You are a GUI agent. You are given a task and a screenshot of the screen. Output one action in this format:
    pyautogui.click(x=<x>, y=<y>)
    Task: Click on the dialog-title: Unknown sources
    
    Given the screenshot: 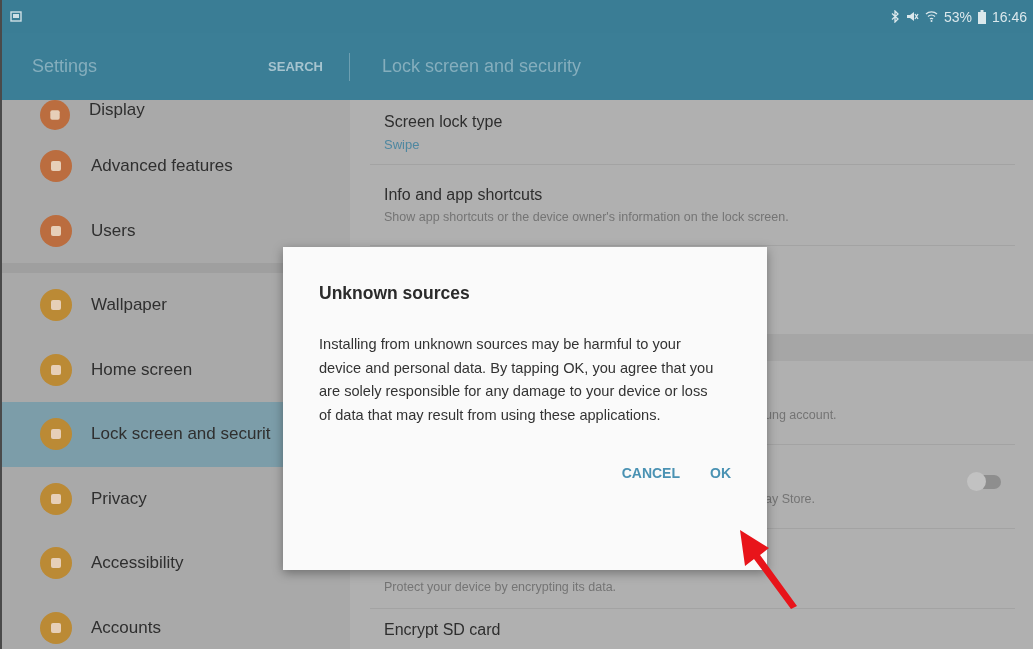 What is the action you would take?
    pyautogui.click(x=395, y=293)
    